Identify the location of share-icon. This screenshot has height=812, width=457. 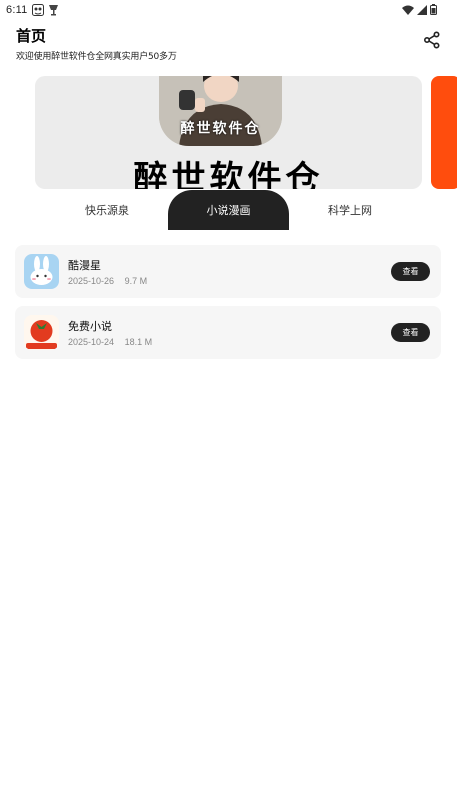
(432, 40).